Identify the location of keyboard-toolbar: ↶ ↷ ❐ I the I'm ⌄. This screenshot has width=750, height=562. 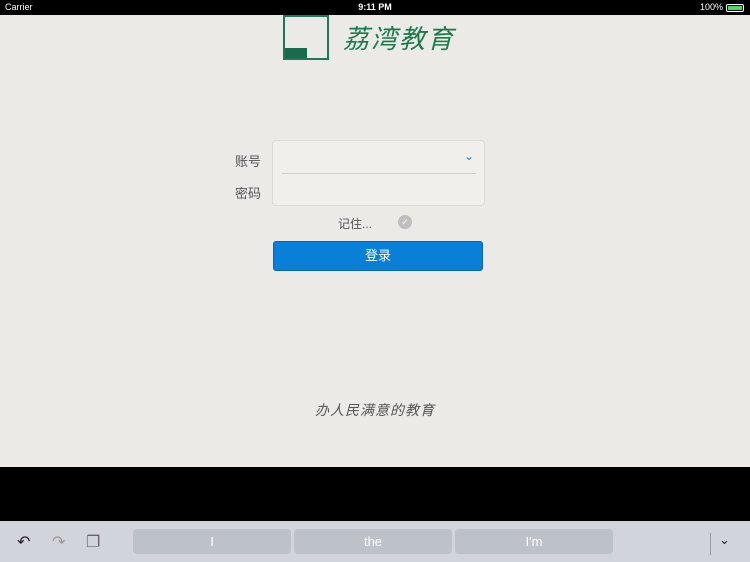
(375, 541).